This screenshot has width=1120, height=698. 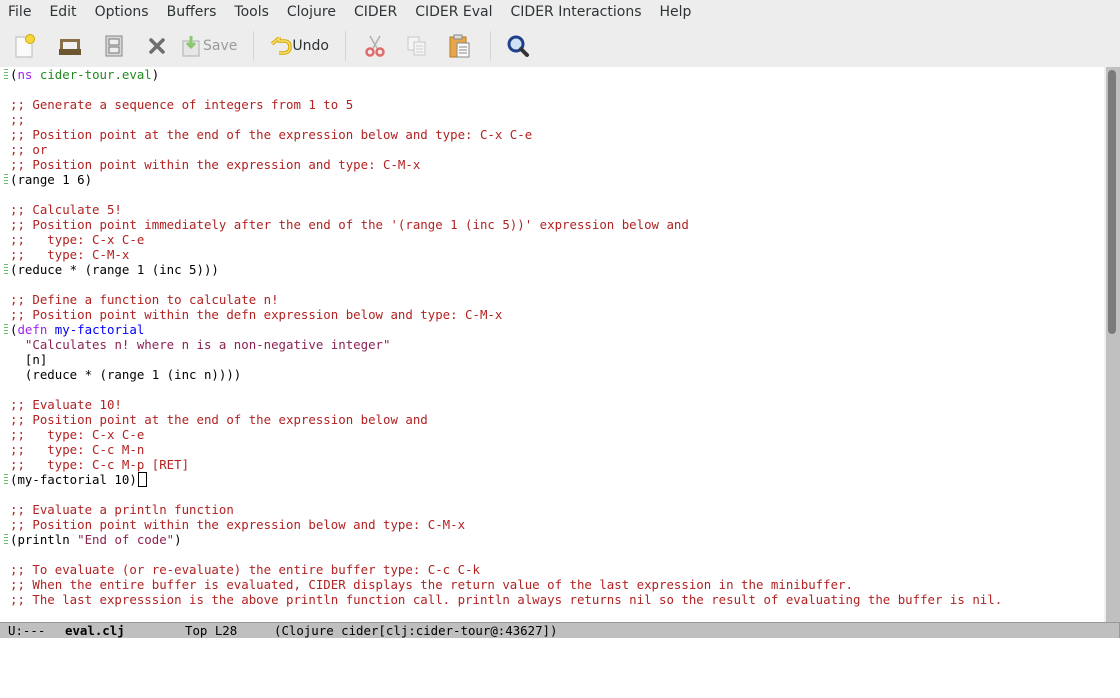 I want to click on undo-icon, so click(x=281, y=45).